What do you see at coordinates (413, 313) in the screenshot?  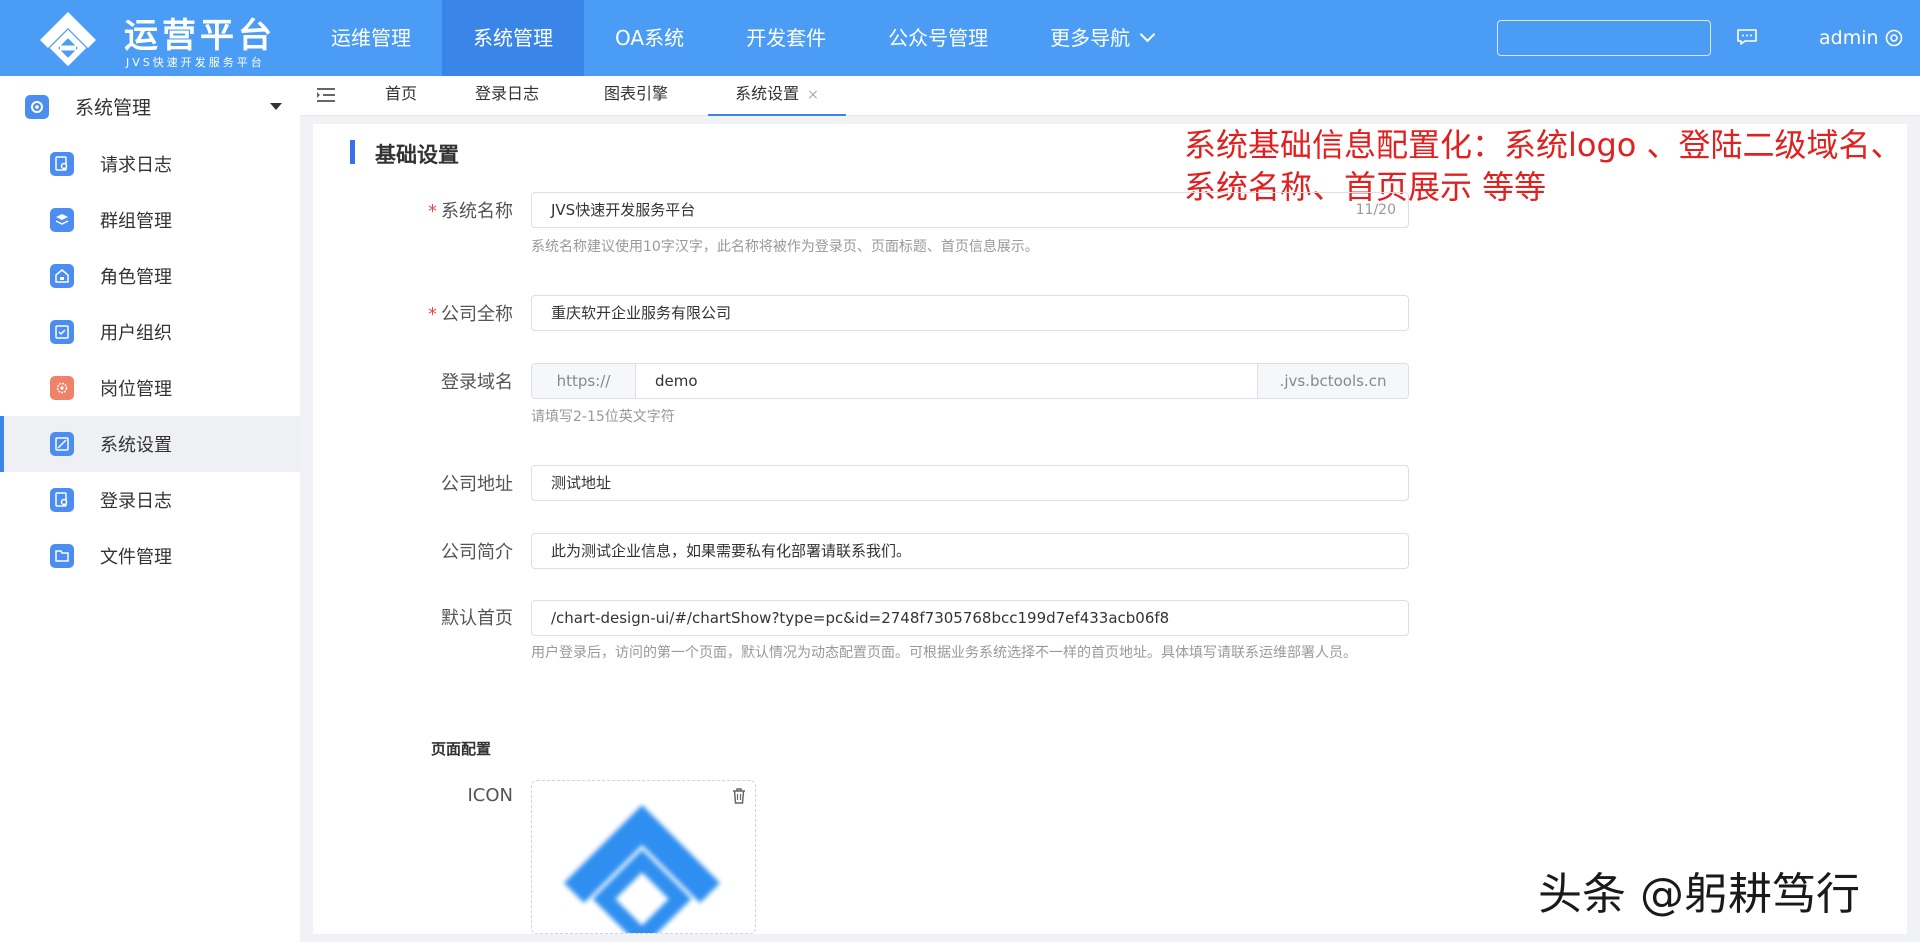 I see `company-name-label: * 公司全称` at bounding box center [413, 313].